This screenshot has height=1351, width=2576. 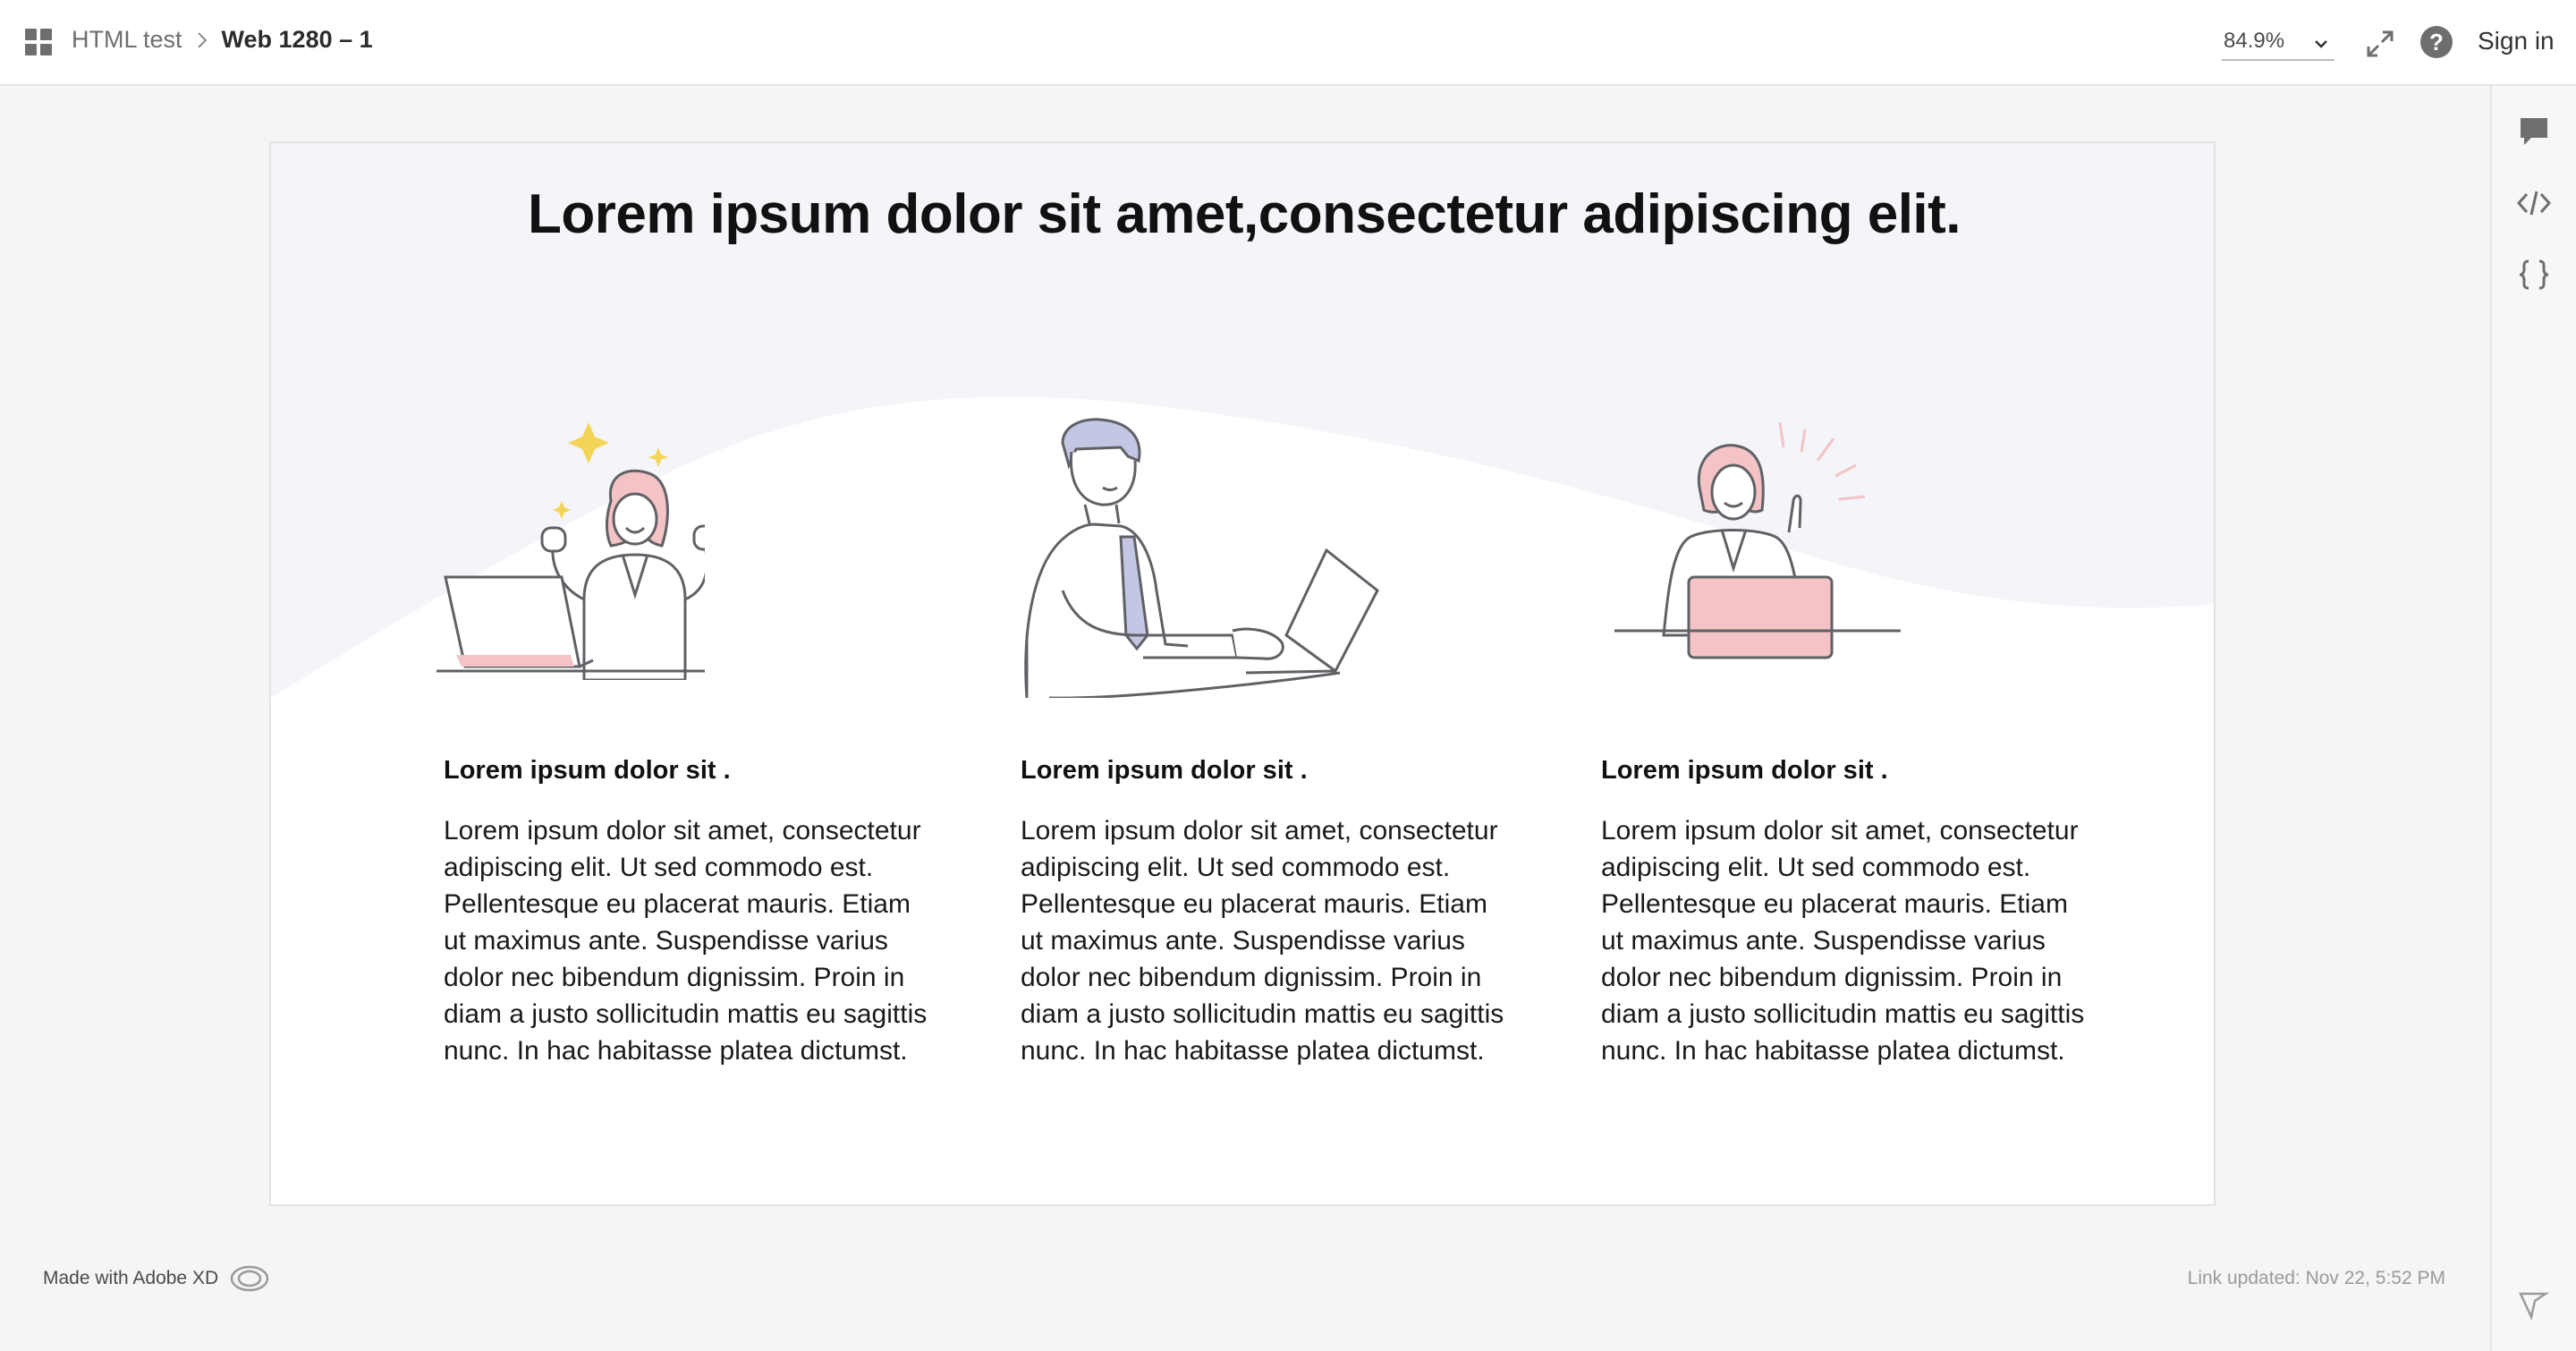 What do you see at coordinates (1757, 540) in the screenshot?
I see `illustration-woman-idea` at bounding box center [1757, 540].